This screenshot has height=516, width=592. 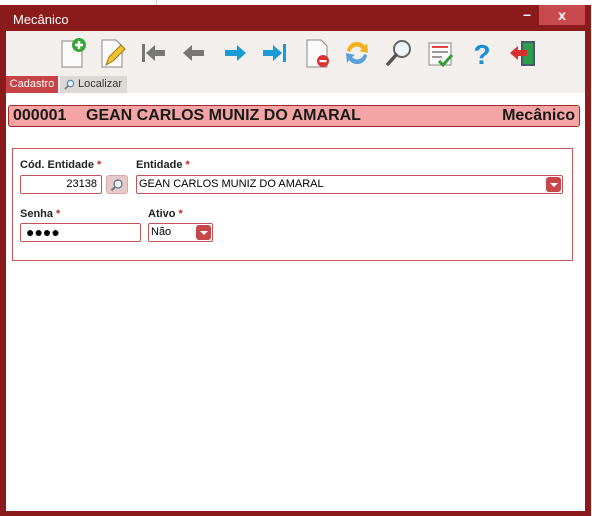 I want to click on entidade-select: GEAN CARLOS MUNIZ DO AMARAL, so click(x=349, y=184).